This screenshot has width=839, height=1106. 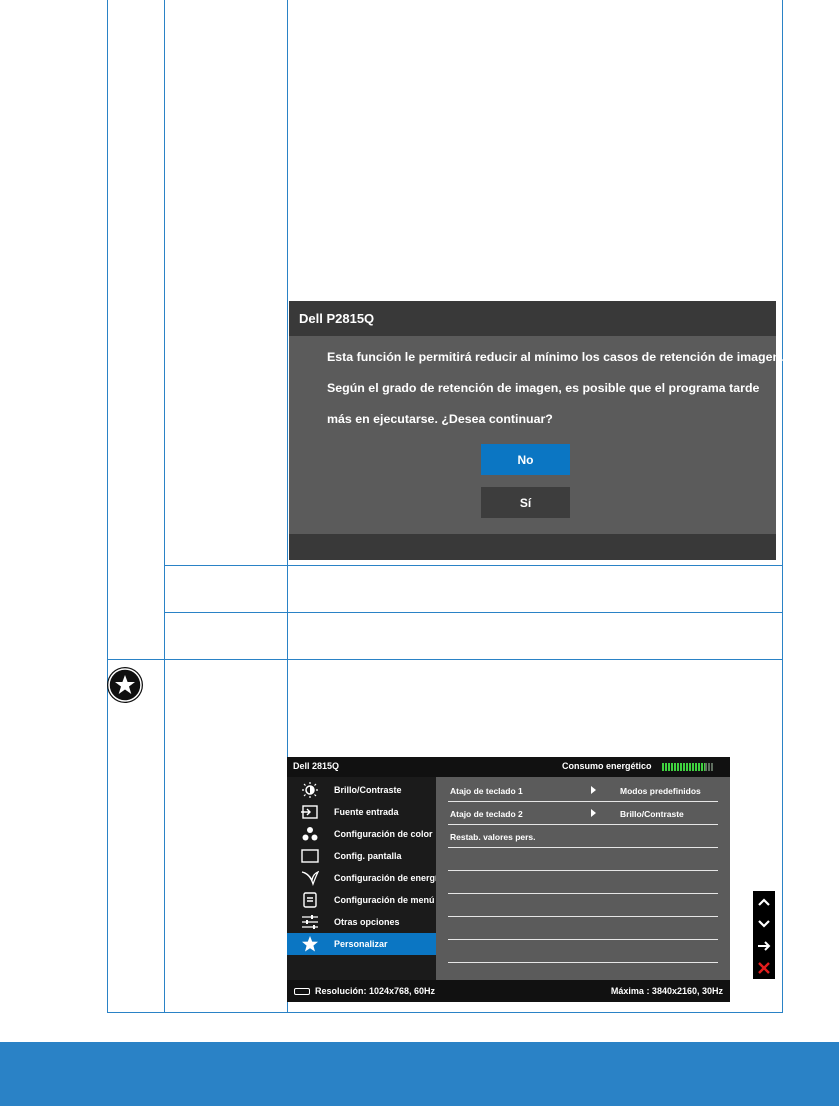 What do you see at coordinates (660, 791) in the screenshot?
I see `submenu-row-value: Modos predefinidos` at bounding box center [660, 791].